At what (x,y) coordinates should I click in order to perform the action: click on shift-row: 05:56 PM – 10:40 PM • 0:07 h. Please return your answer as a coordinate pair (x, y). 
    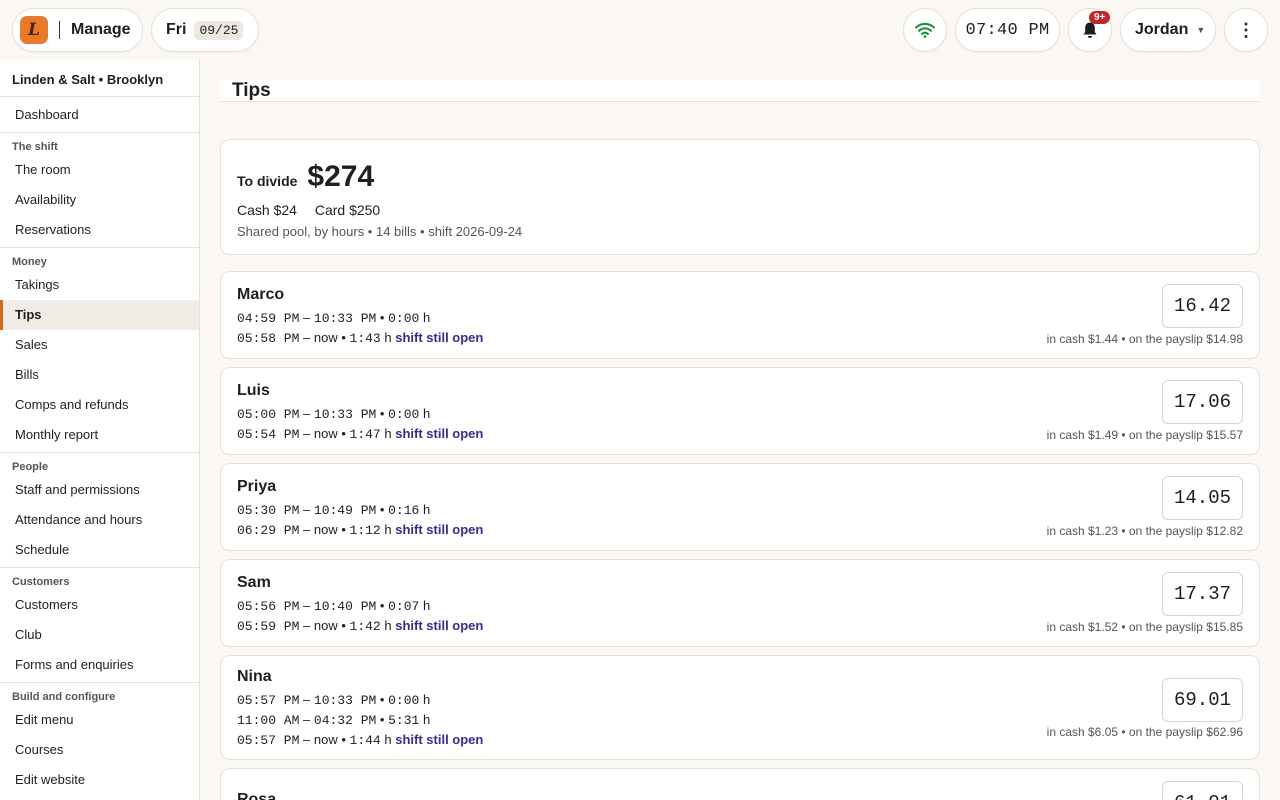
    Looking at the image, I should click on (334, 606).